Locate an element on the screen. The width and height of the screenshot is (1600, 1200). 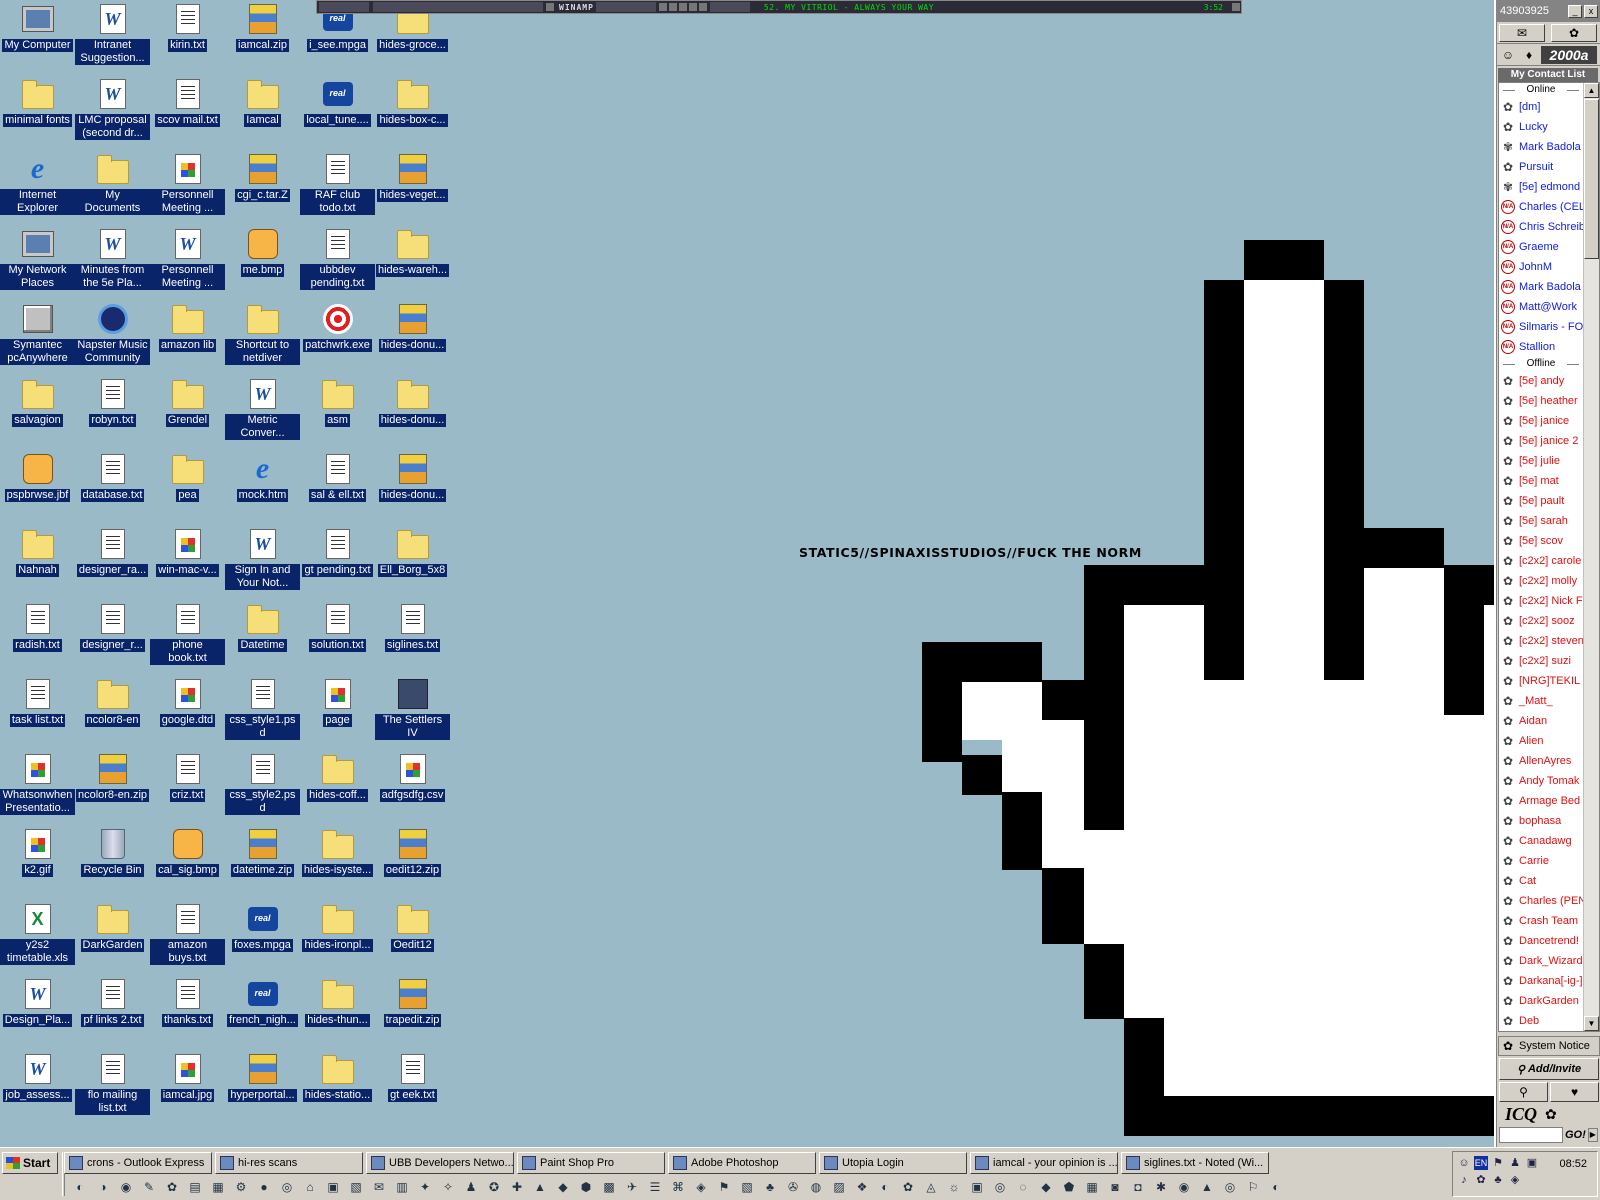
contact-item: ✿ Deb is located at coordinates (1541, 1021).